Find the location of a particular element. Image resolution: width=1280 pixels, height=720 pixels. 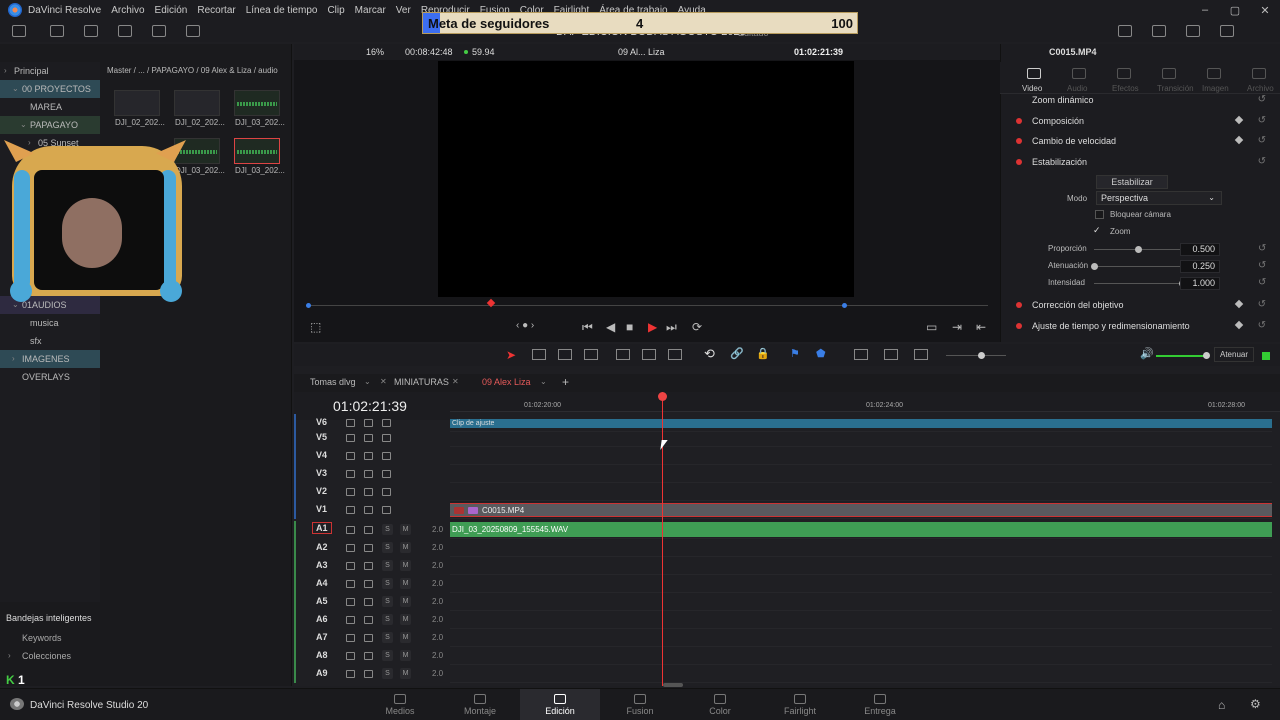

volume-slider-knob is located at coordinates (1206, 355).